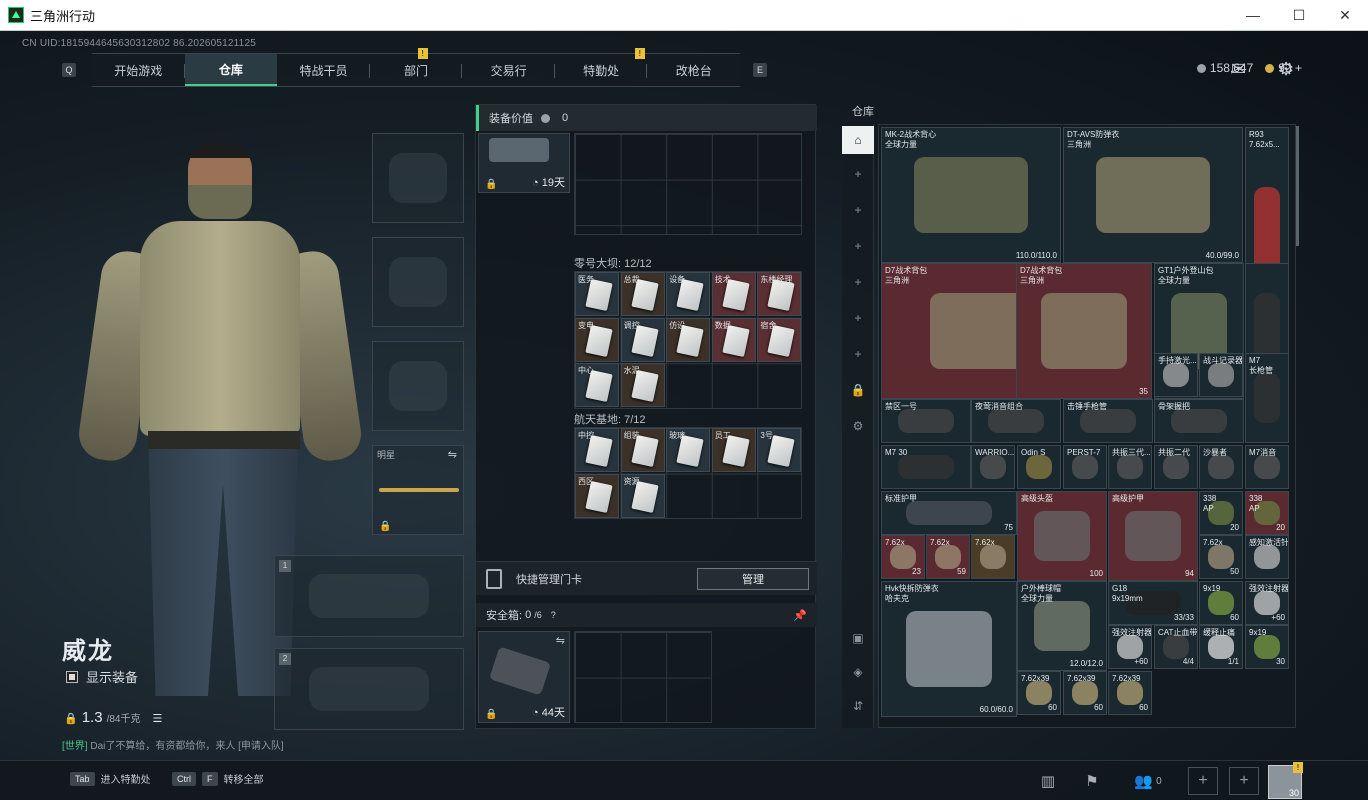  Describe the element at coordinates (779, 294) in the screenshot. I see `keycard-item: 东楼经理` at that location.